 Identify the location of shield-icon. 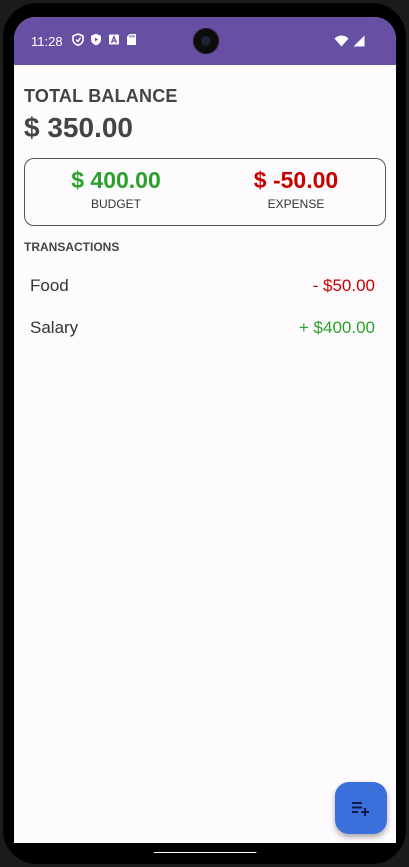
(78, 39).